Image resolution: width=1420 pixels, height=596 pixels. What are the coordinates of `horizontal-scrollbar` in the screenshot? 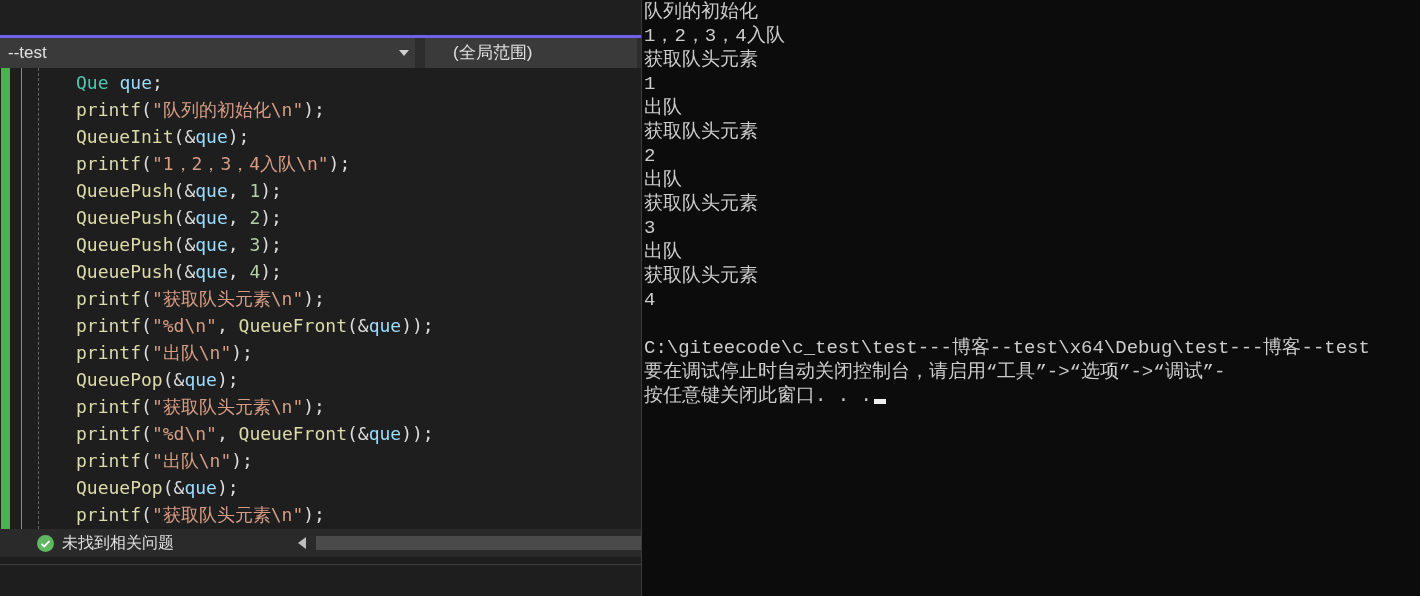 It's located at (478, 543).